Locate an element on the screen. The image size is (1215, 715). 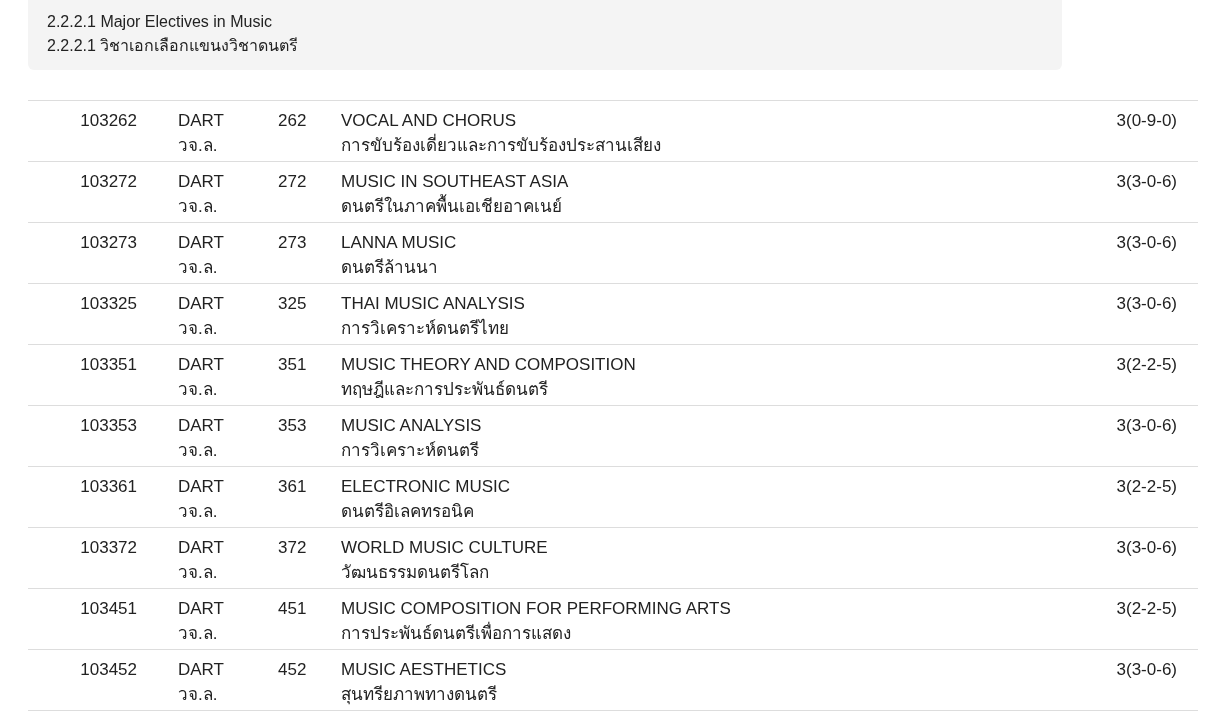
course-code: 103351 is located at coordinates (108, 365).